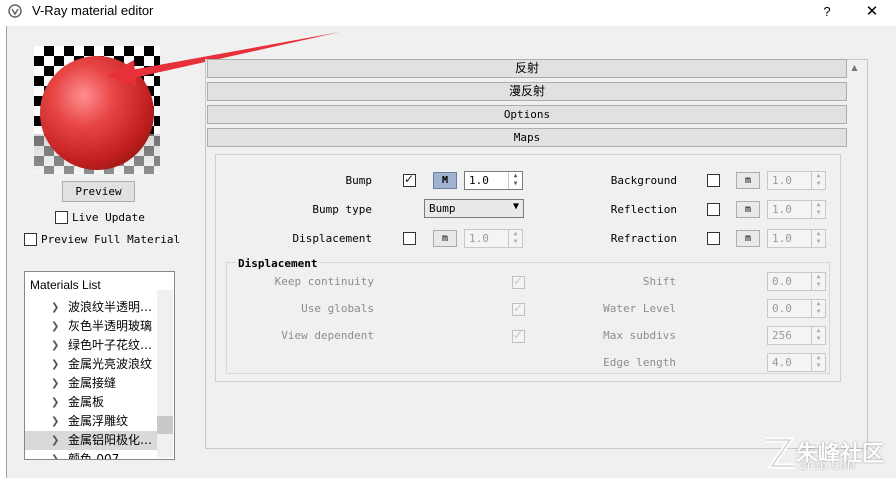  I want to click on vray-app-icon, so click(15, 11).